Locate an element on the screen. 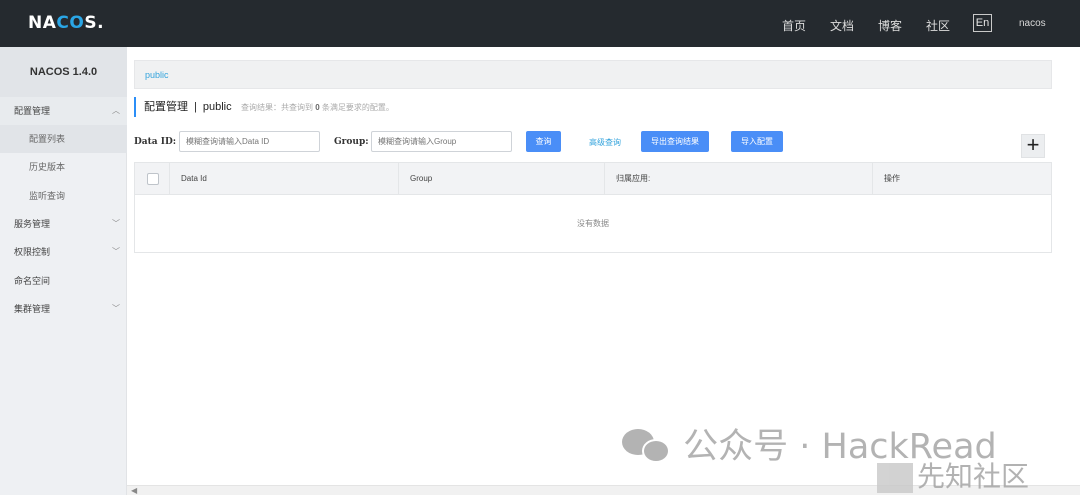  result-suffix: 条满足要求的配置。 is located at coordinates (357, 107).